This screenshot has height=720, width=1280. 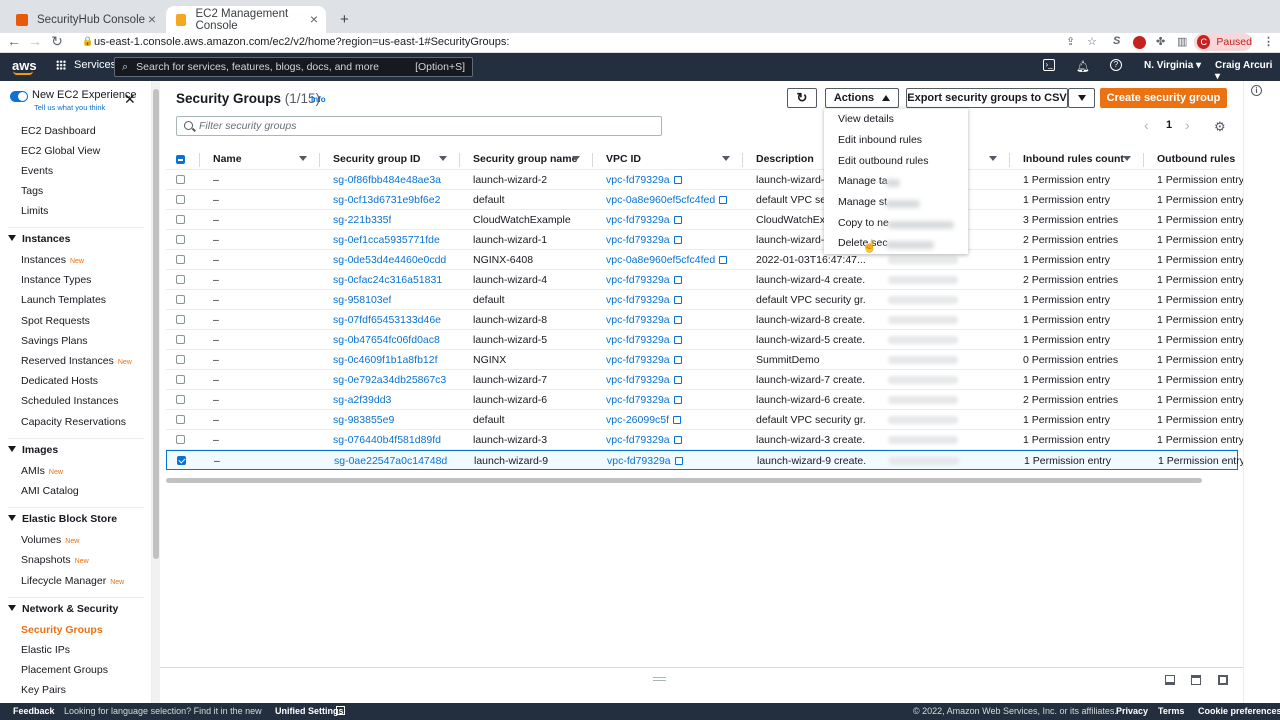 What do you see at coordinates (344, 19) in the screenshot?
I see `new-tab-button: +` at bounding box center [344, 19].